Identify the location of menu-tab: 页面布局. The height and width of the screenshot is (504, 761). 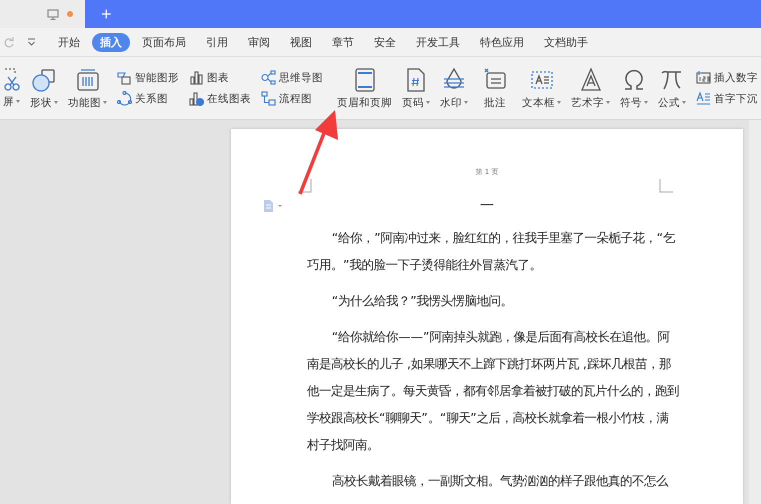
(164, 42).